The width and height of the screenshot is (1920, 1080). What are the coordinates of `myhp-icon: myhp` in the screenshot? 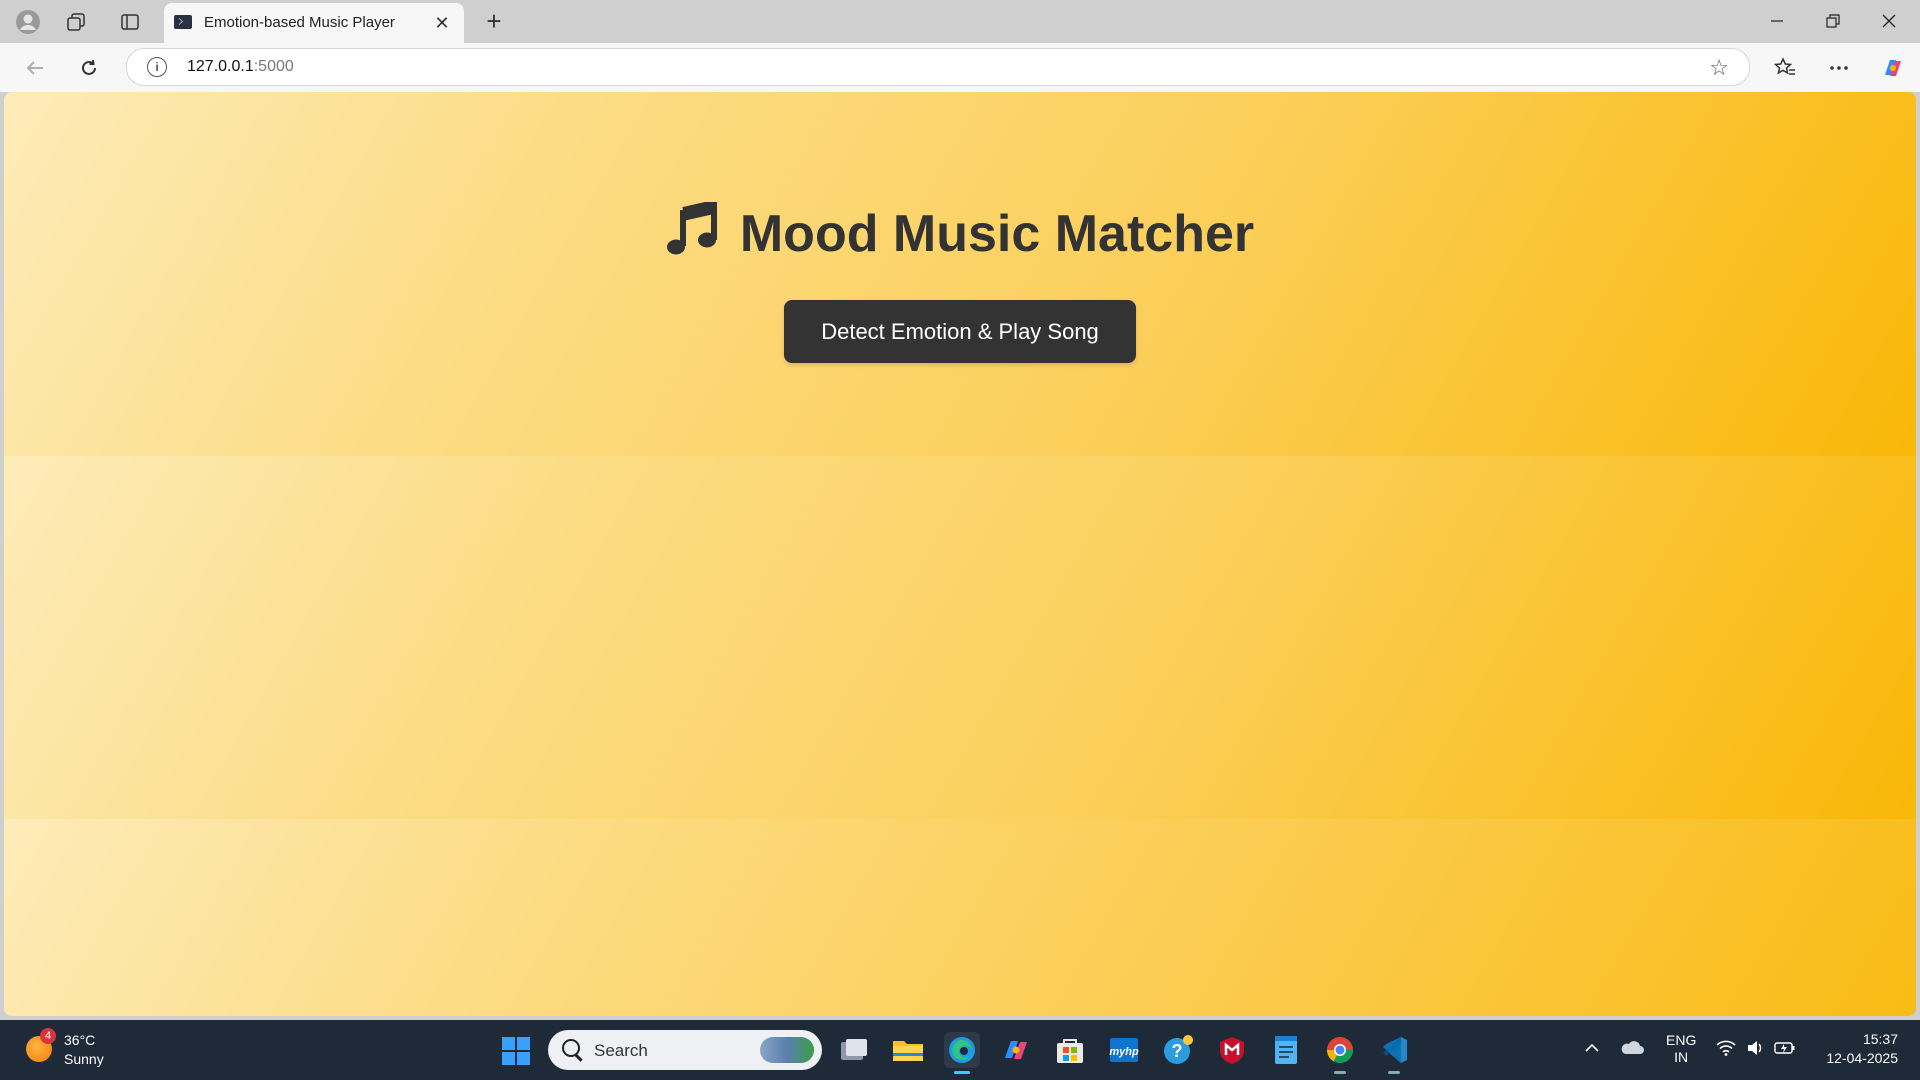 It's located at (1124, 1050).